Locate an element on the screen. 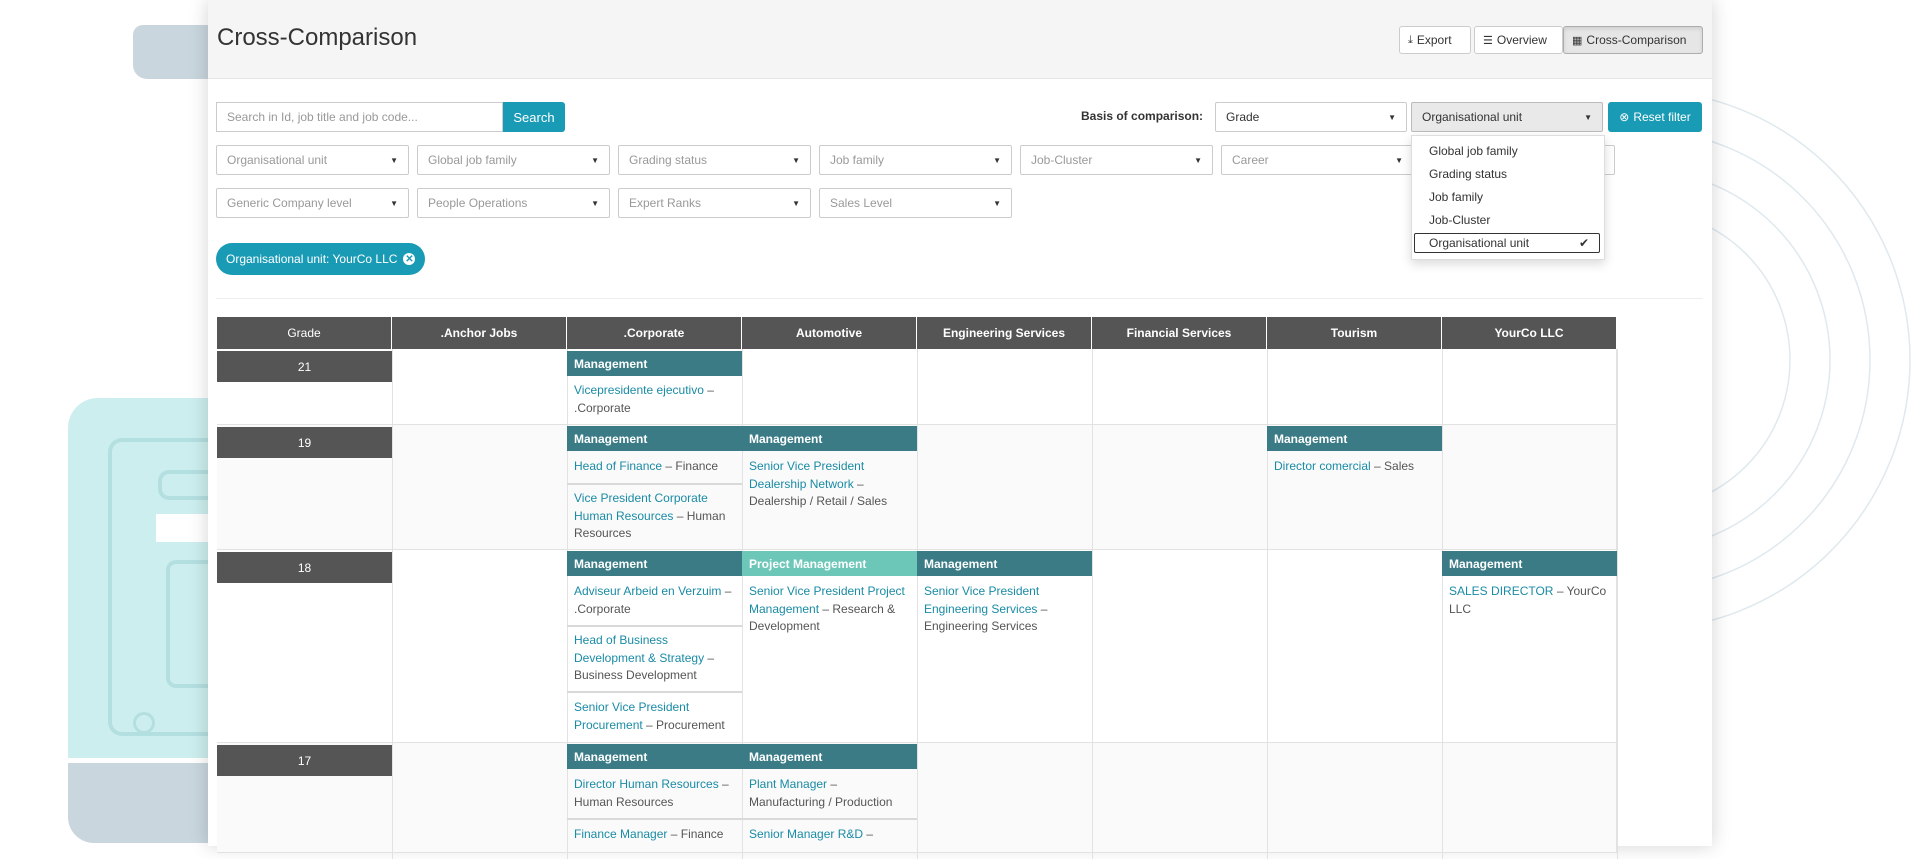 The width and height of the screenshot is (1920, 859). cross-comparison-button: ▦ Cross-Comparison is located at coordinates (1633, 40).